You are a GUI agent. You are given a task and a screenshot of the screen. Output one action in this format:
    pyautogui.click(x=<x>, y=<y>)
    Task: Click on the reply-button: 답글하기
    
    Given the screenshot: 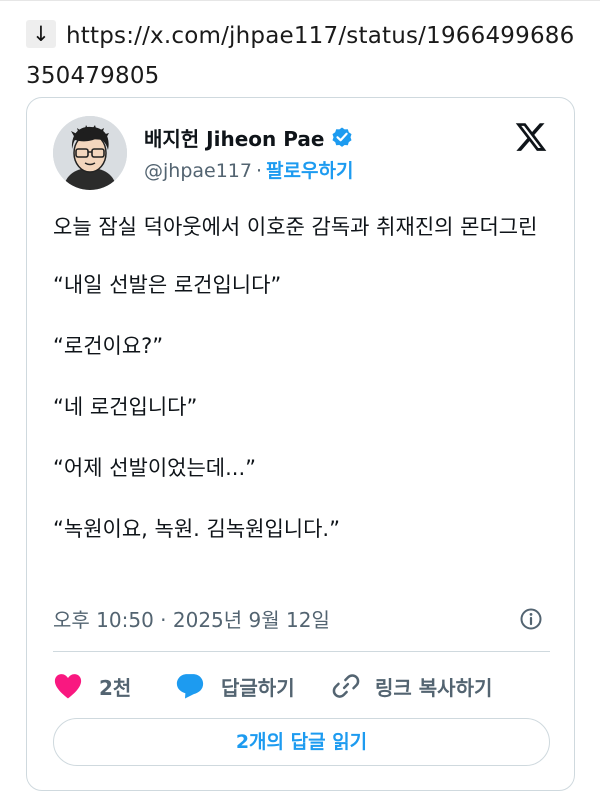 What is the action you would take?
    pyautogui.click(x=235, y=686)
    